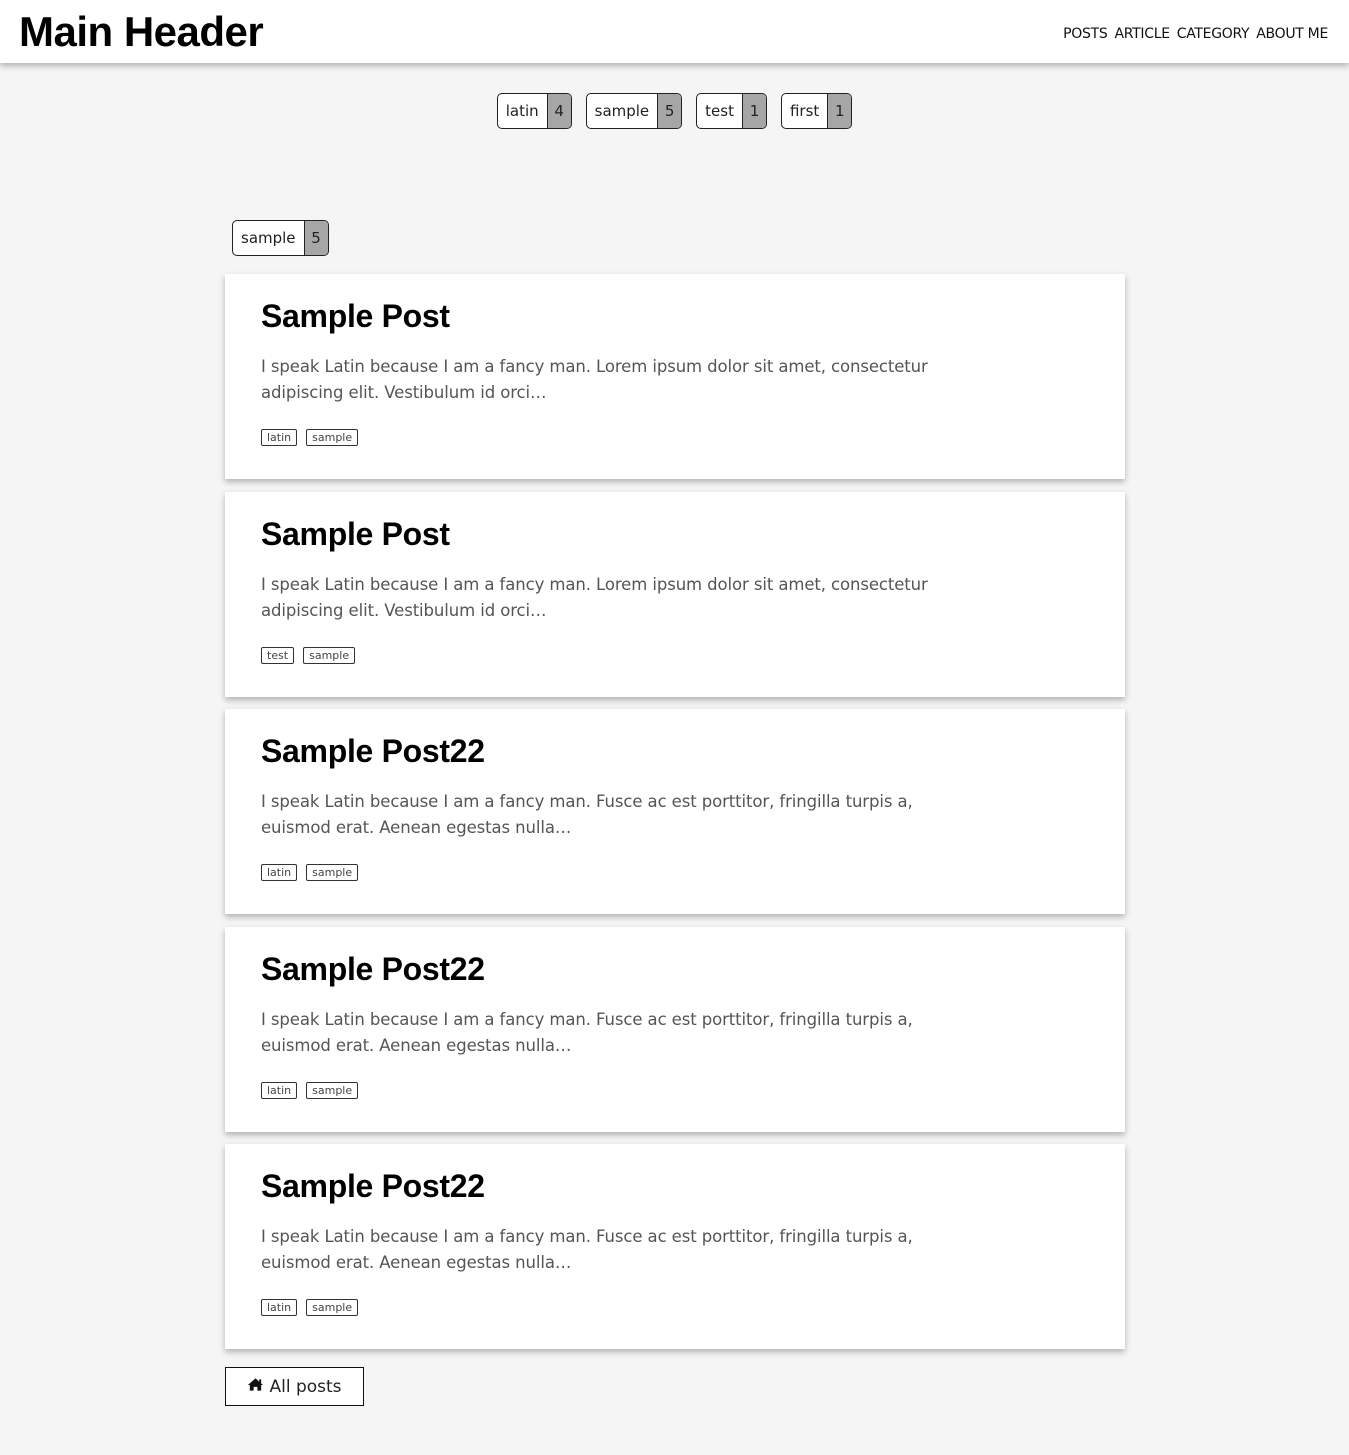 The height and width of the screenshot is (1455, 1349). I want to click on tag-pill-latin: latin 4, so click(534, 111).